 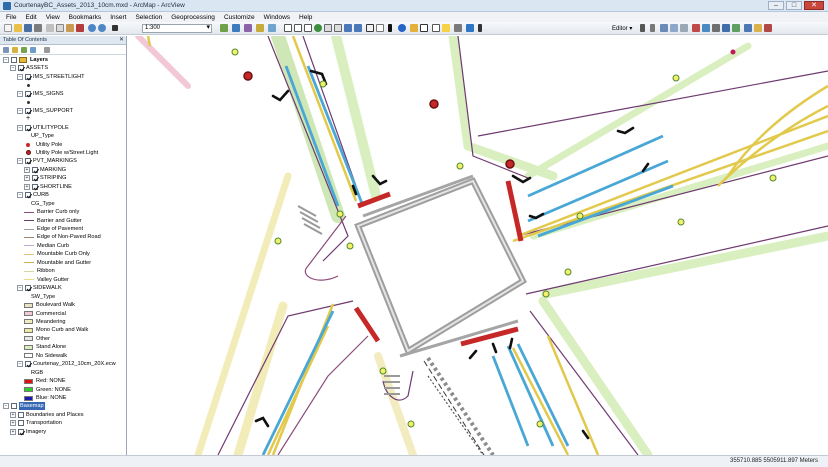 What do you see at coordinates (53, 229) in the screenshot?
I see `toc-row: Edge of Pavement` at bounding box center [53, 229].